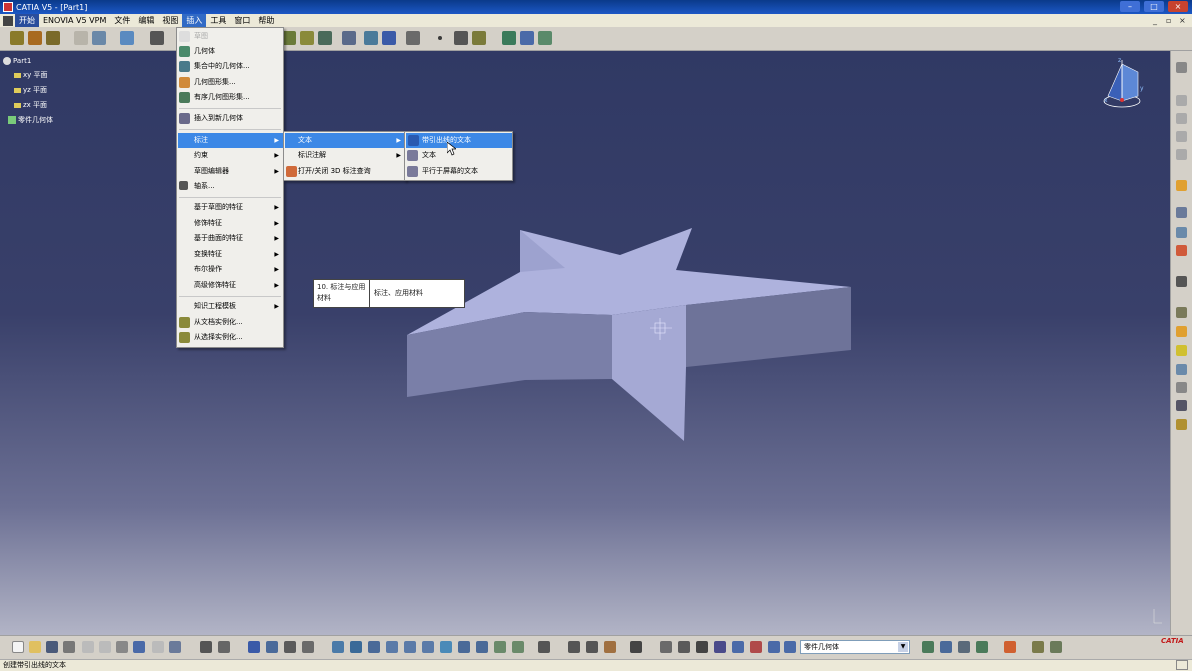 This screenshot has width=1192, height=671. I want to click on select-icon, so click(1181, 185).